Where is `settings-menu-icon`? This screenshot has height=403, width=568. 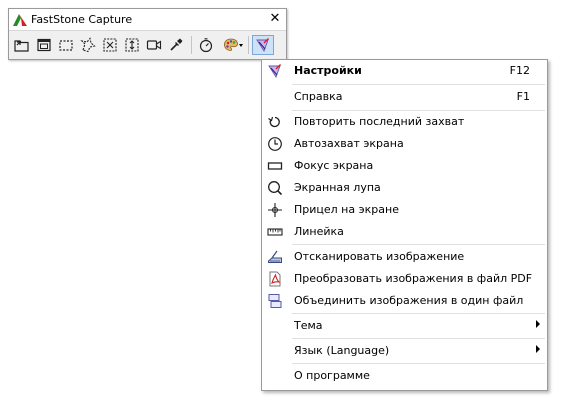 settings-menu-icon is located at coordinates (262, 45).